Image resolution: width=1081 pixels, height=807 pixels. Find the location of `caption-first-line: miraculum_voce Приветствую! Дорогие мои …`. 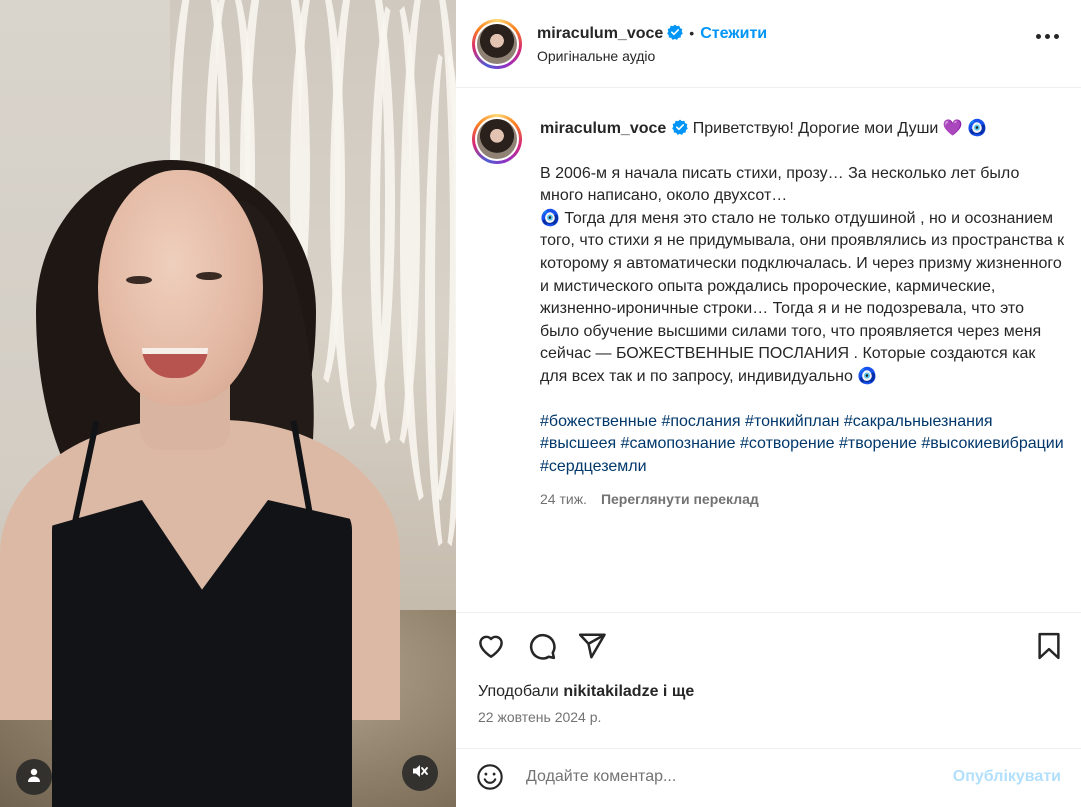

caption-first-line: miraculum_voce Приветствую! Дорогие мои … is located at coordinates (802, 129).